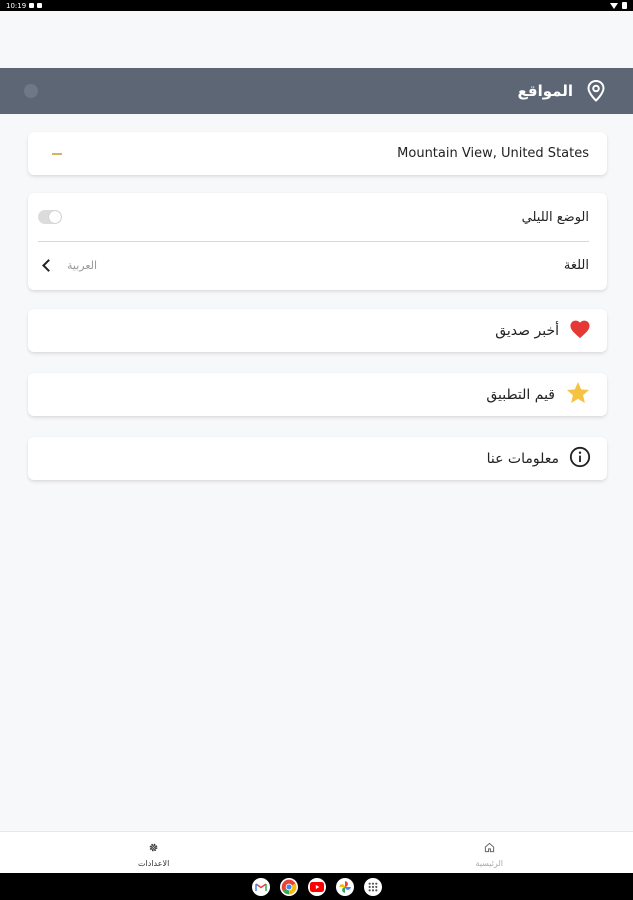 The height and width of the screenshot is (900, 633). Describe the element at coordinates (317, 458) in the screenshot. I see `about-us-button: معلومات عنا` at that location.